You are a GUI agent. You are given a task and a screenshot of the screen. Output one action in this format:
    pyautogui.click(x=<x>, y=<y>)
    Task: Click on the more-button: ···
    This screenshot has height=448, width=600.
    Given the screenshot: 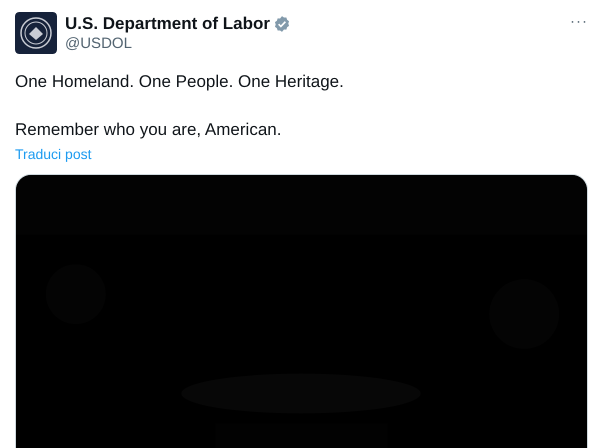 What is the action you would take?
    pyautogui.click(x=579, y=21)
    